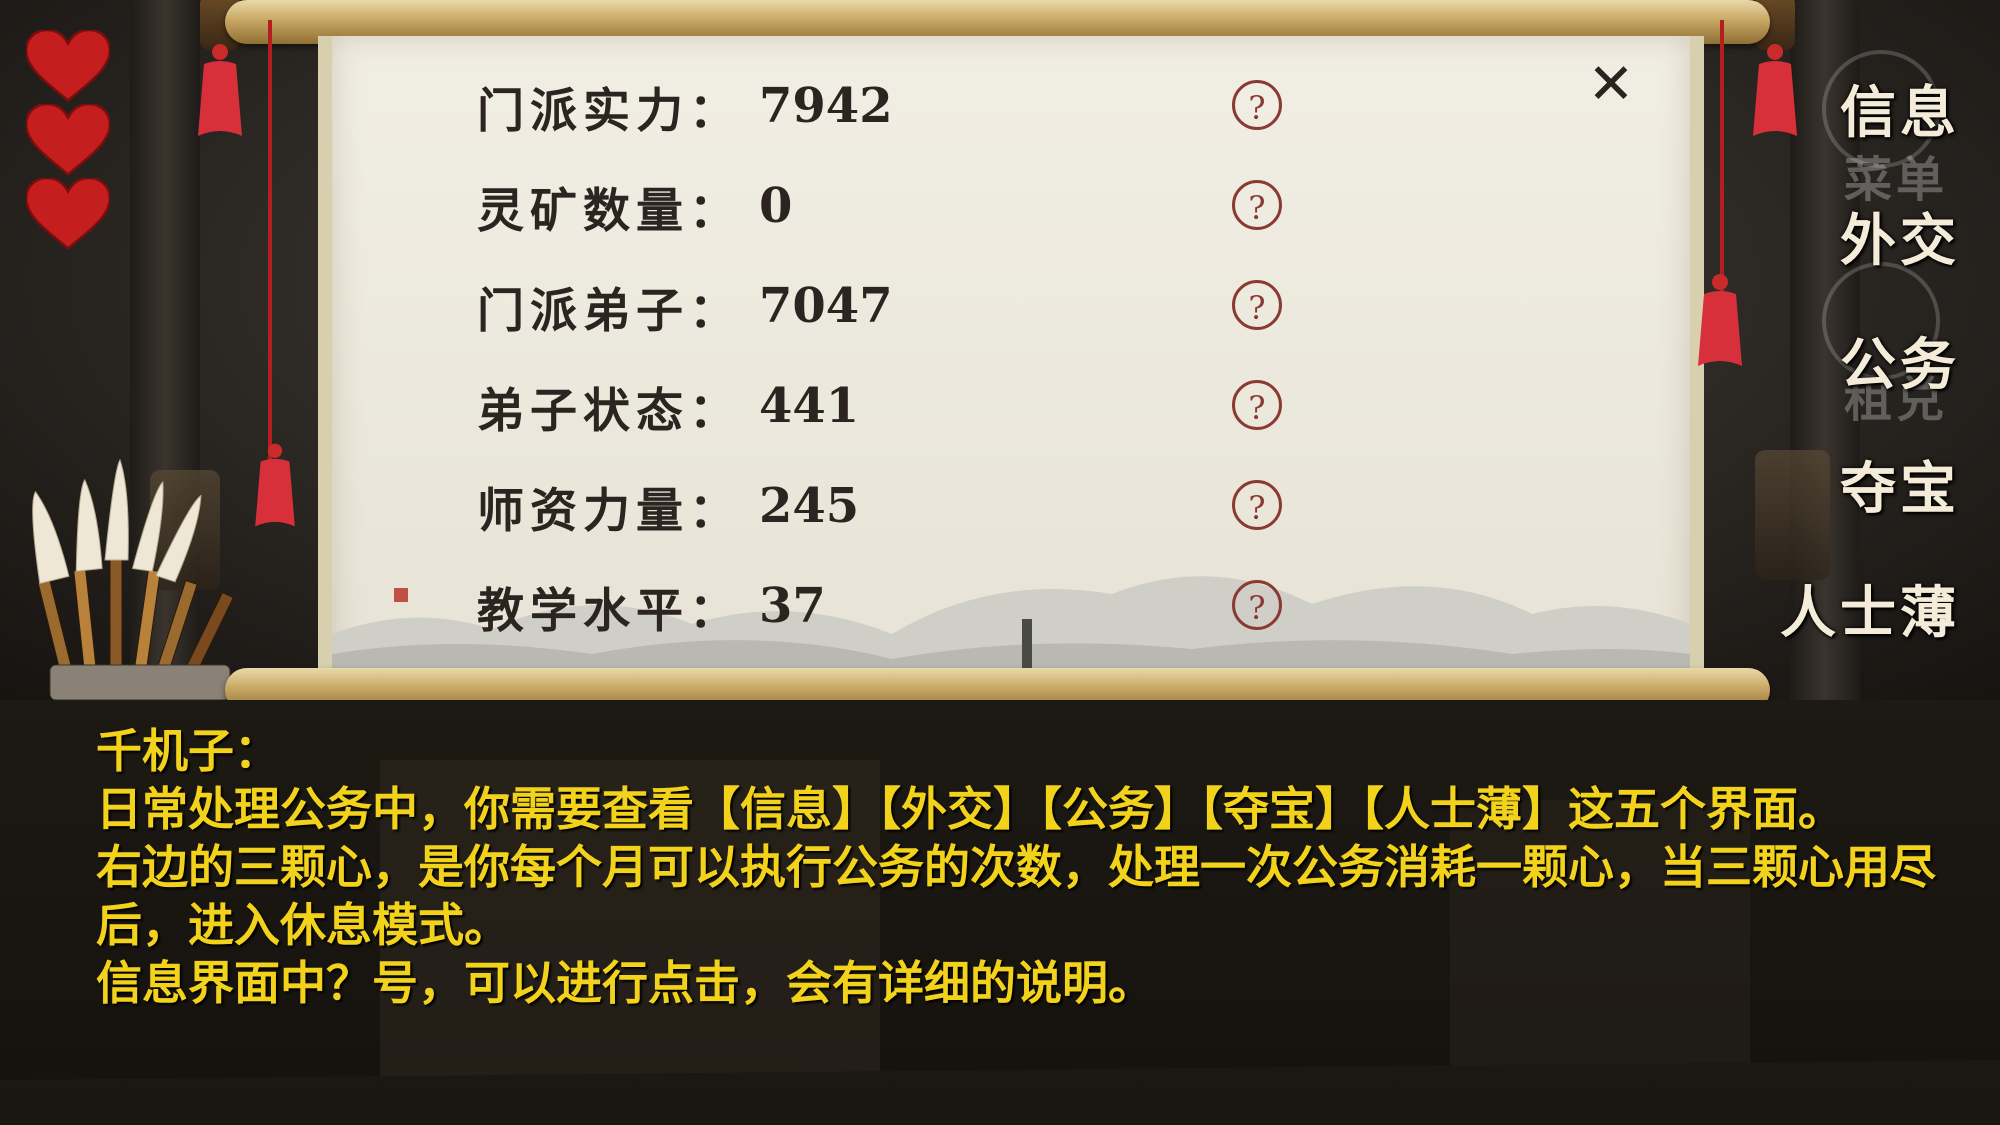 The image size is (2000, 1125). What do you see at coordinates (826, 106) in the screenshot?
I see `stat-value: 7942` at bounding box center [826, 106].